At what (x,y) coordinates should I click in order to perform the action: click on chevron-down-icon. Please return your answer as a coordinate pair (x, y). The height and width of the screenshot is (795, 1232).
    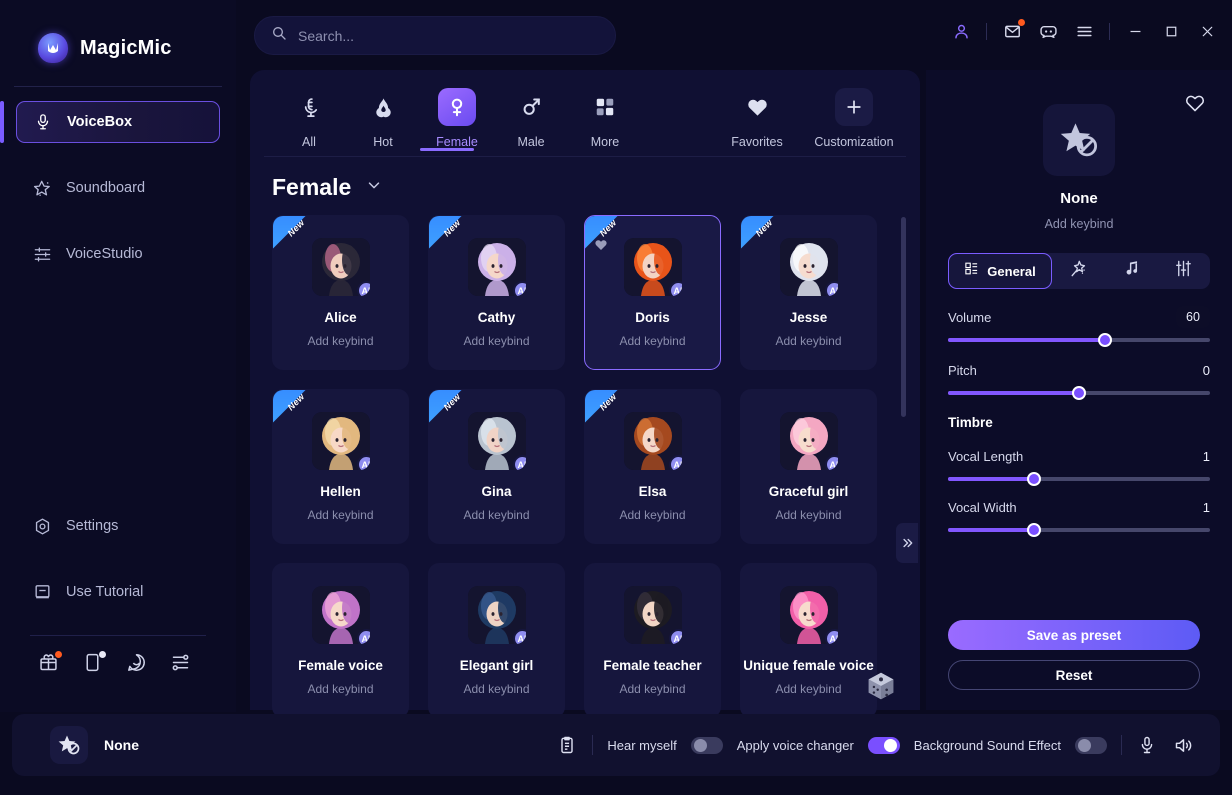
    Looking at the image, I should click on (374, 187).